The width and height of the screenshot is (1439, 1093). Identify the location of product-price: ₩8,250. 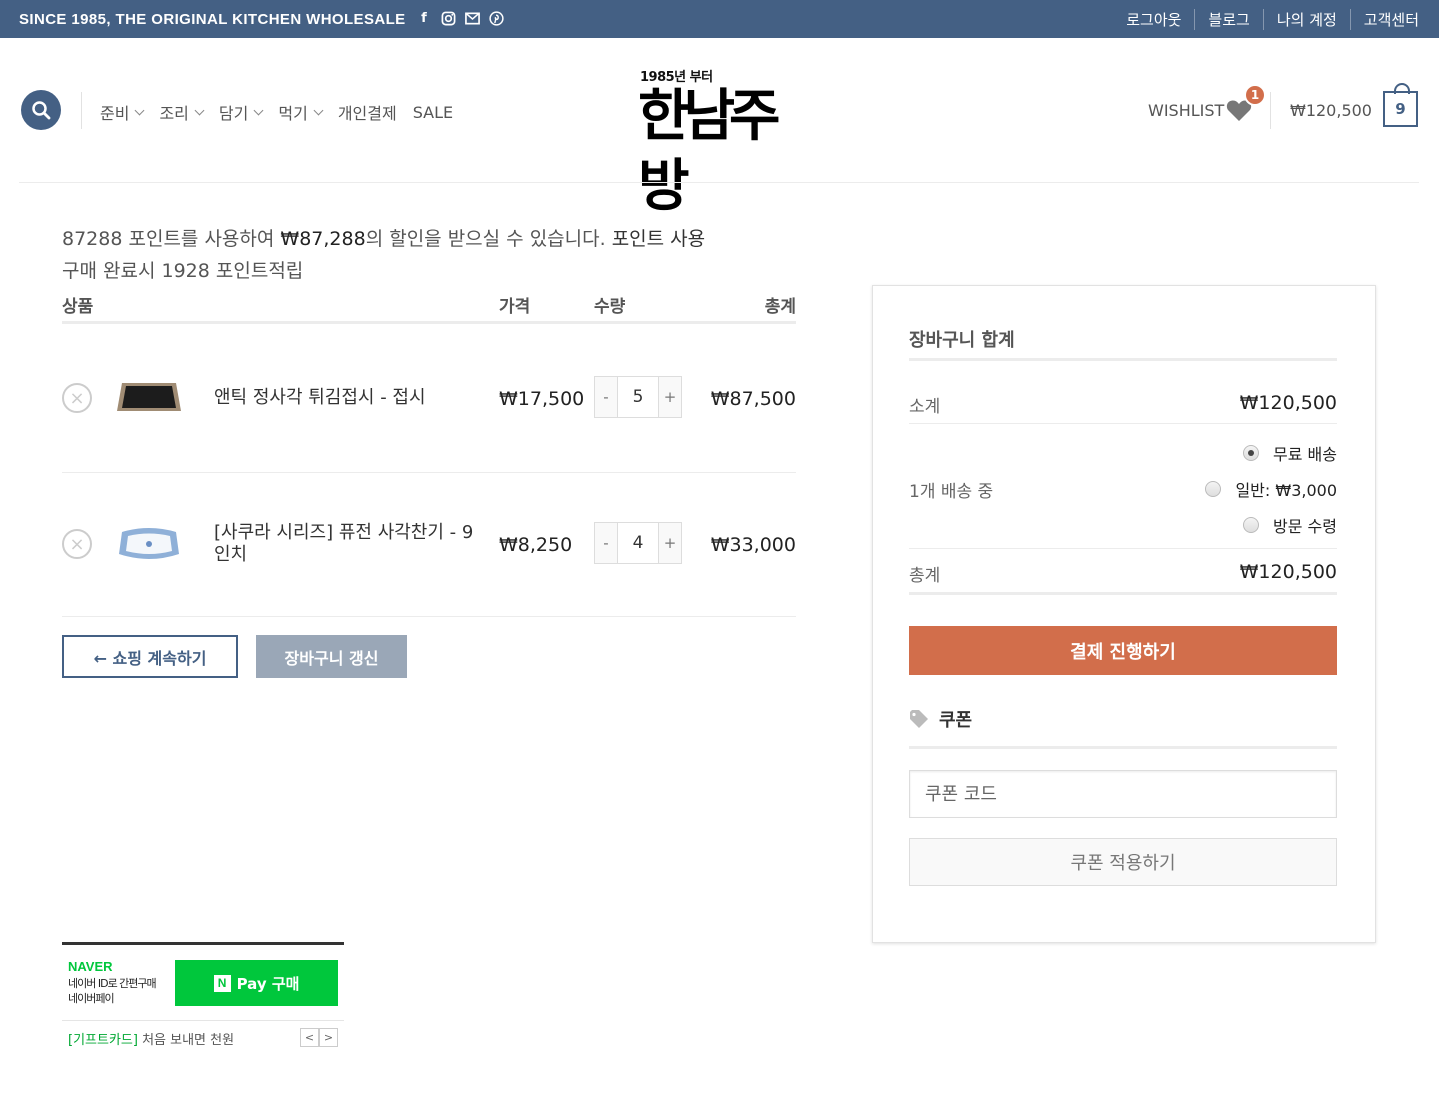
(536, 545).